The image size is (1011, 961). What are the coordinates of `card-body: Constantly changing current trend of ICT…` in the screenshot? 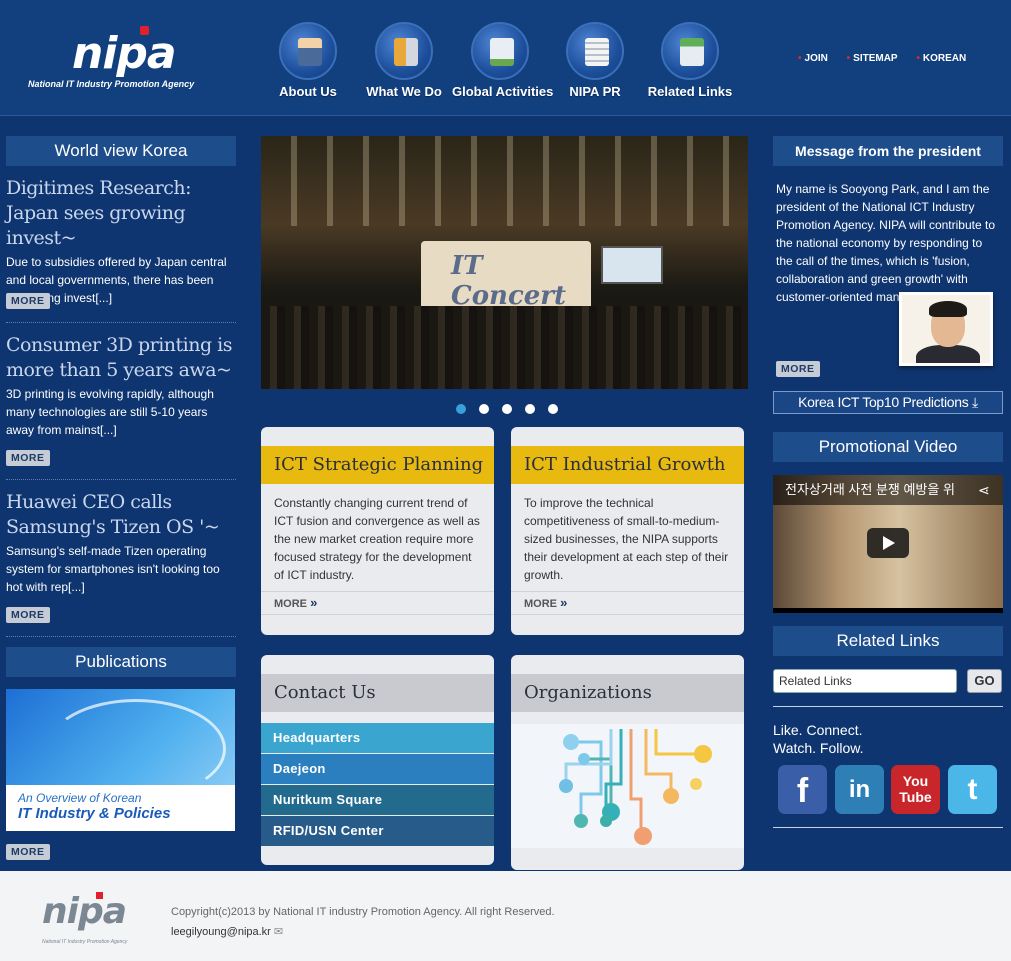 It's located at (377, 539).